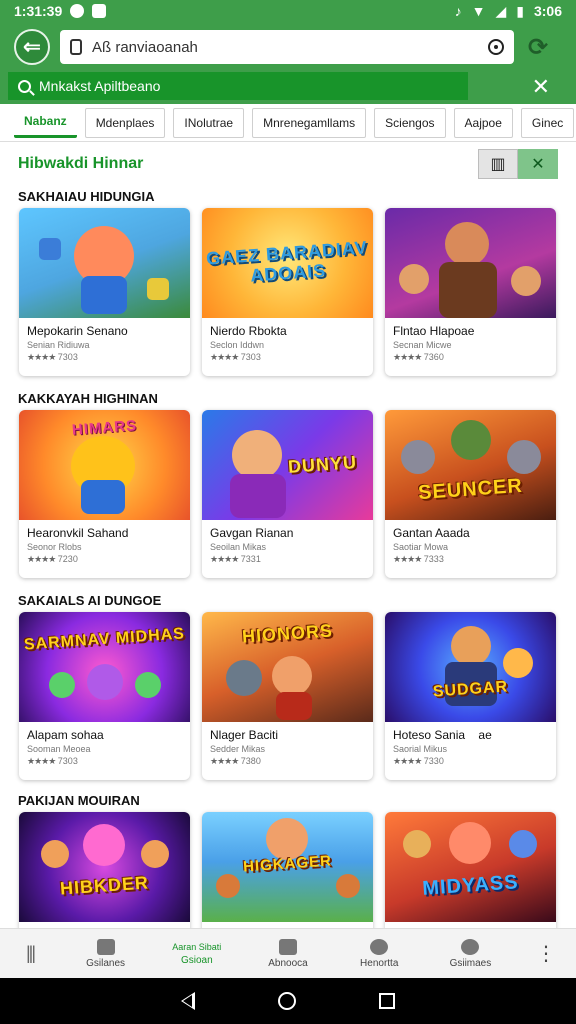 This screenshot has height=1024, width=576. What do you see at coordinates (196, 960) in the screenshot?
I see `nav-label: Gsioan` at bounding box center [196, 960].